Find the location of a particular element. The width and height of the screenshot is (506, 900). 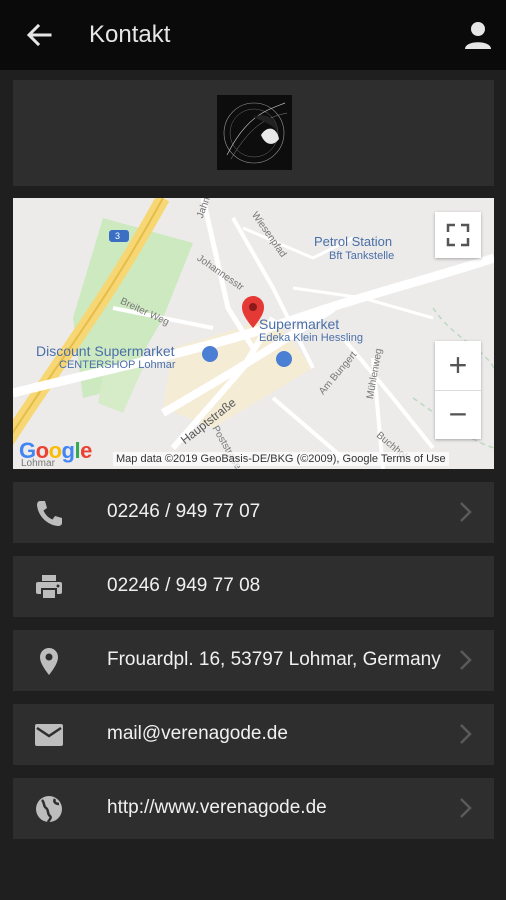

contact-text: 02246 / 949 77 08 is located at coordinates (184, 585).